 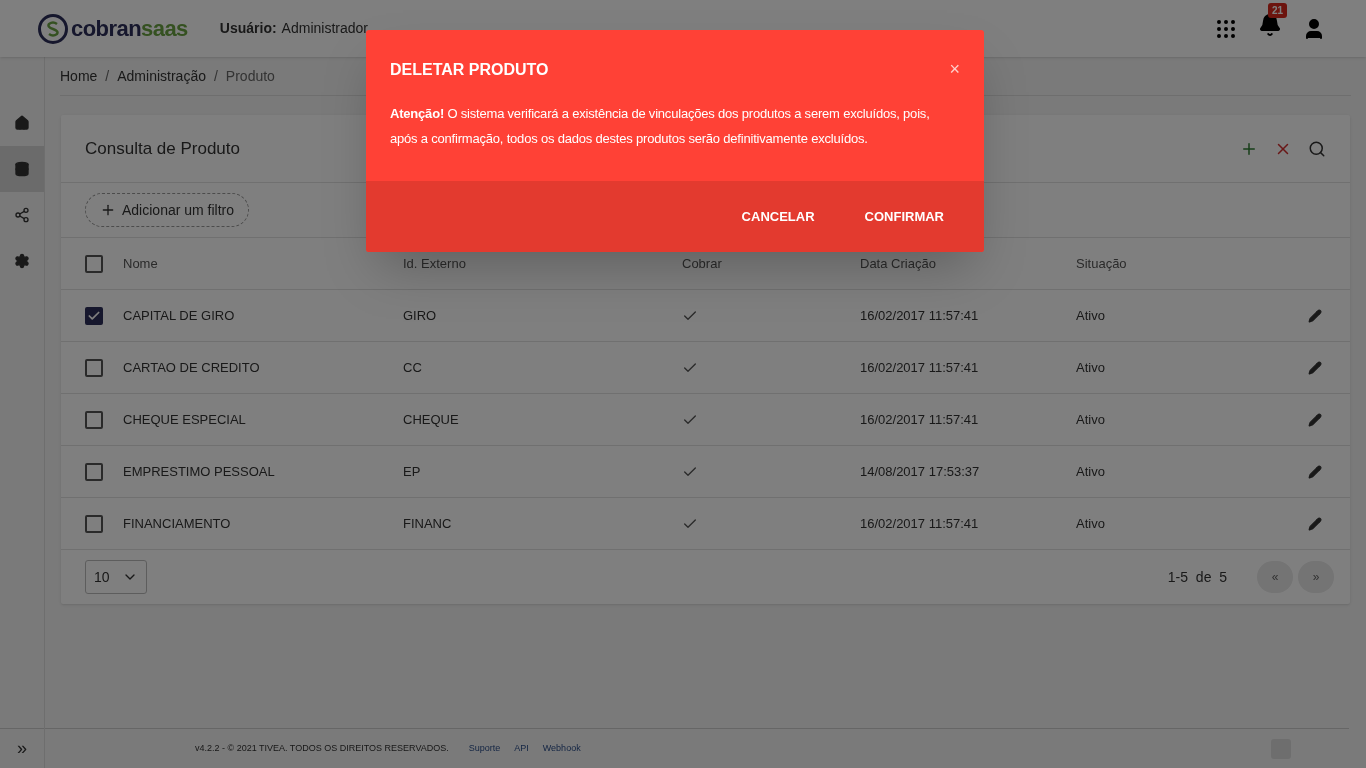 I want to click on dialog-title: DELETAR PRODUTO, so click(x=469, y=69).